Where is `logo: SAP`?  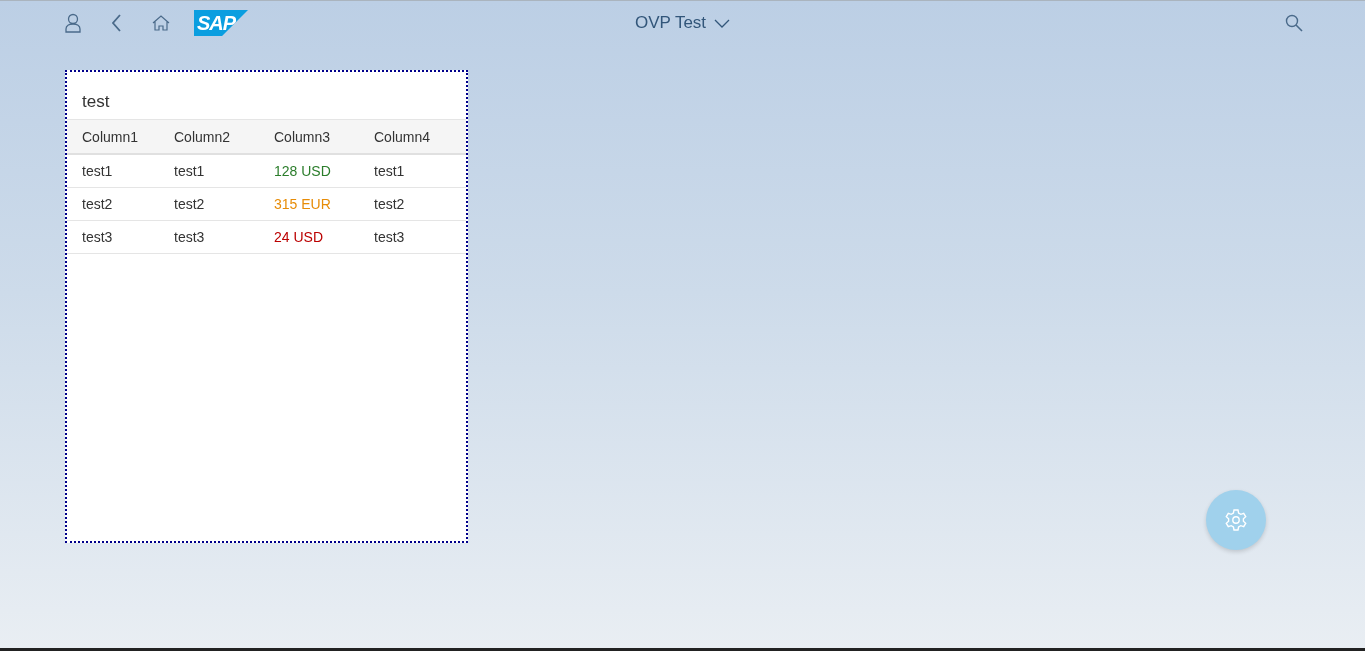 logo: SAP is located at coordinates (221, 23).